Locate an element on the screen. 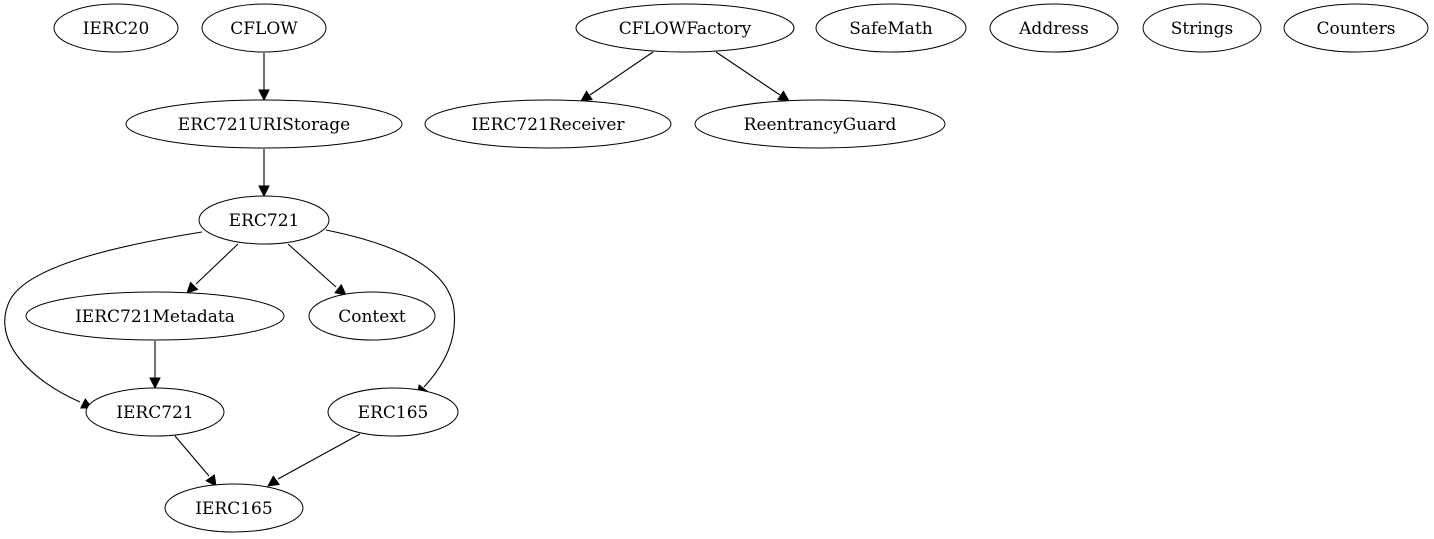 Image resolution: width=1434 pixels, height=539 pixels. edge-ierc721-to-ierc165 is located at coordinates (195, 461).